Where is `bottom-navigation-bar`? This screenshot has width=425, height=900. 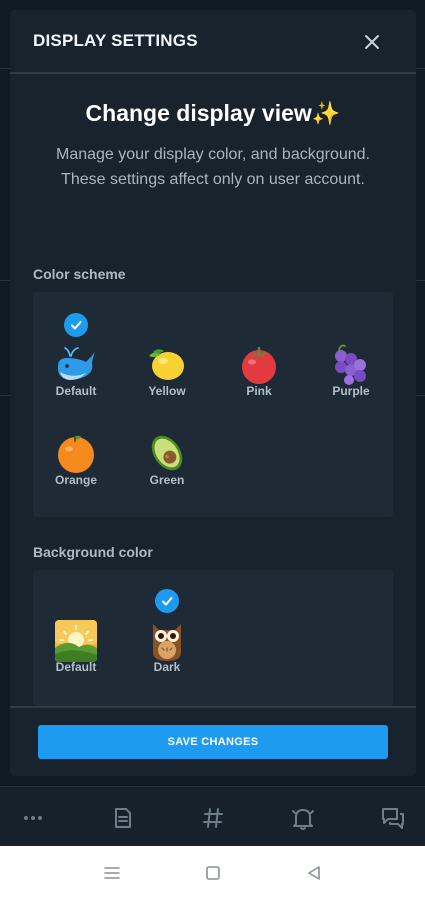 bottom-navigation-bar is located at coordinates (212, 816).